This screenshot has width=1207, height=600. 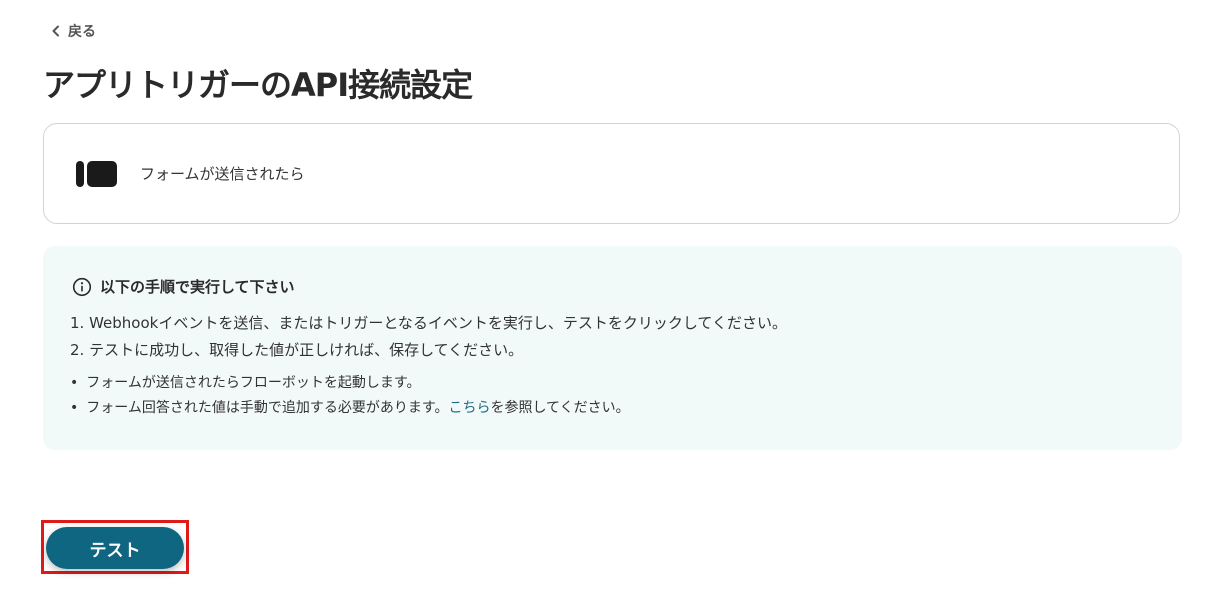 I want to click on instructions-heading-text: 以下の手順で実行して下さい, so click(x=197, y=287).